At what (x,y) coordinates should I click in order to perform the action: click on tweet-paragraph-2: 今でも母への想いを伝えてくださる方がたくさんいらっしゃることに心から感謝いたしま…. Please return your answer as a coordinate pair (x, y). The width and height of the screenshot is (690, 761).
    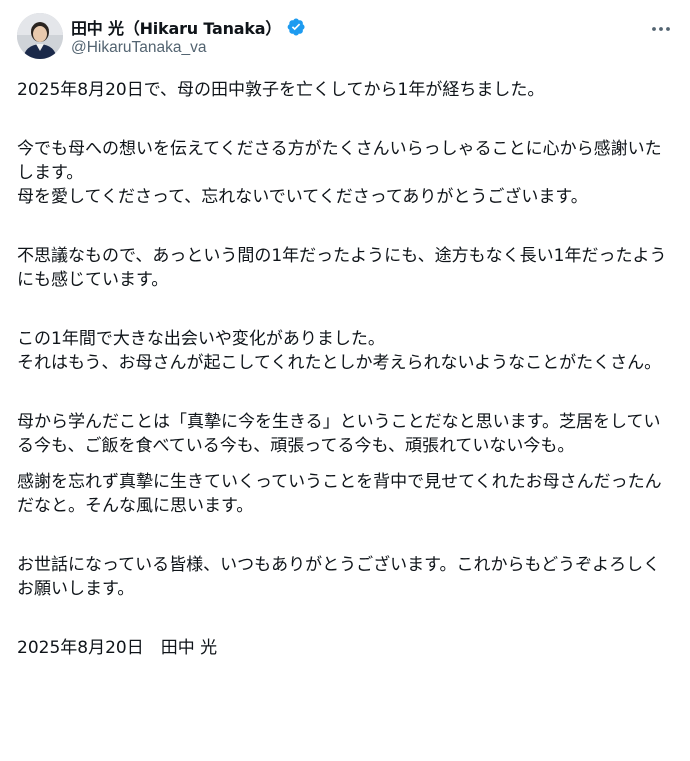
    Looking at the image, I should click on (339, 173).